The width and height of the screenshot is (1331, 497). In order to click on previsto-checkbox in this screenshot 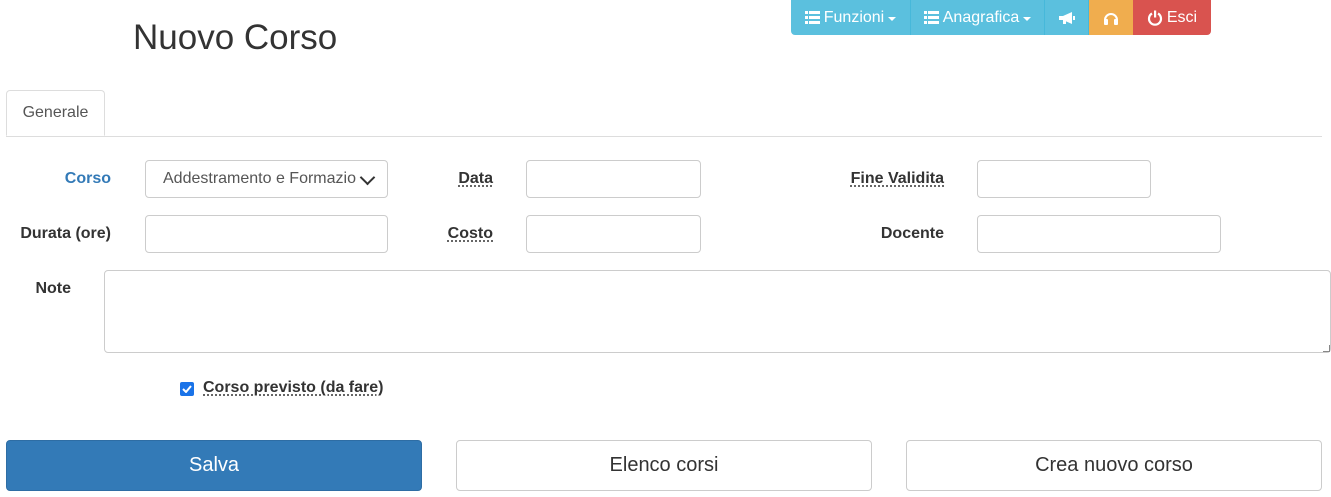, I will do `click(187, 389)`.